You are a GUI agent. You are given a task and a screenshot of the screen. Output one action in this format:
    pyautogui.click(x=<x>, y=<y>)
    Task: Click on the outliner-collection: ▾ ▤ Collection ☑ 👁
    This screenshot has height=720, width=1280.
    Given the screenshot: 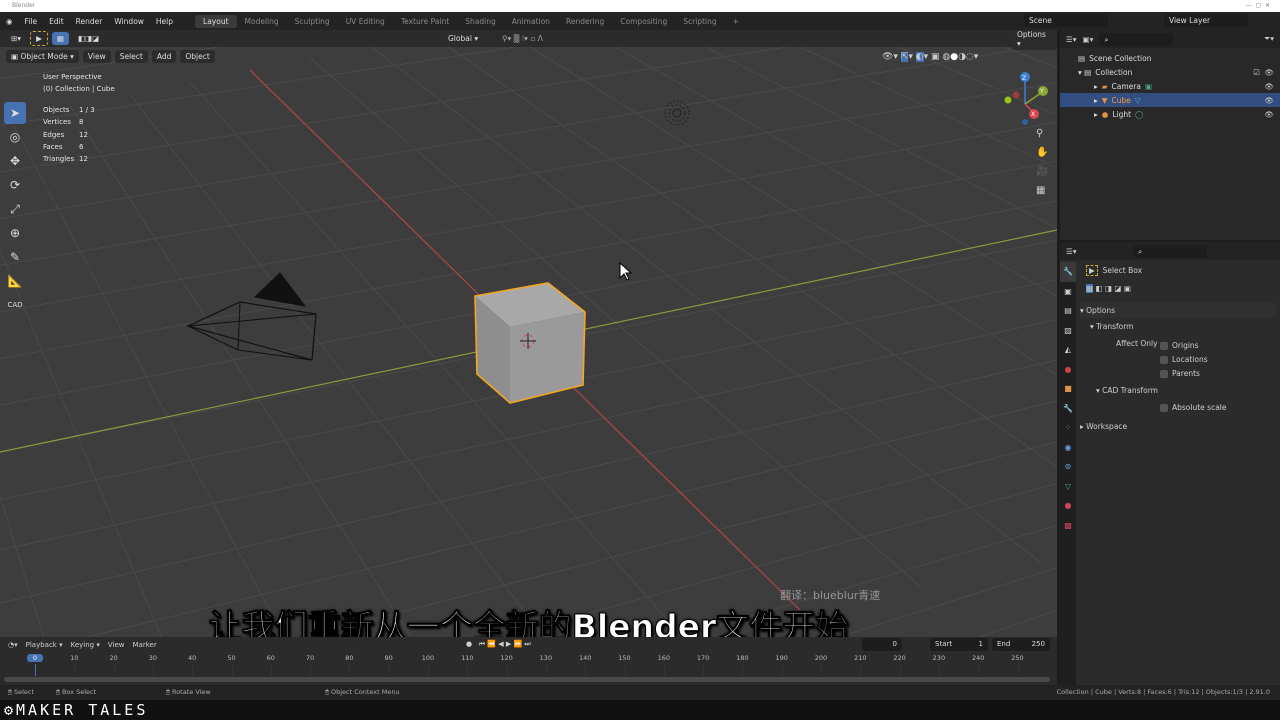 What is the action you would take?
    pyautogui.click(x=1170, y=72)
    